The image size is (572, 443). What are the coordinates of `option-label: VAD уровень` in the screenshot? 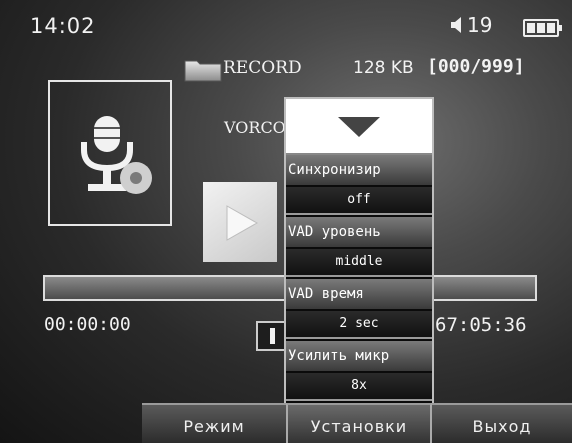 It's located at (359, 232).